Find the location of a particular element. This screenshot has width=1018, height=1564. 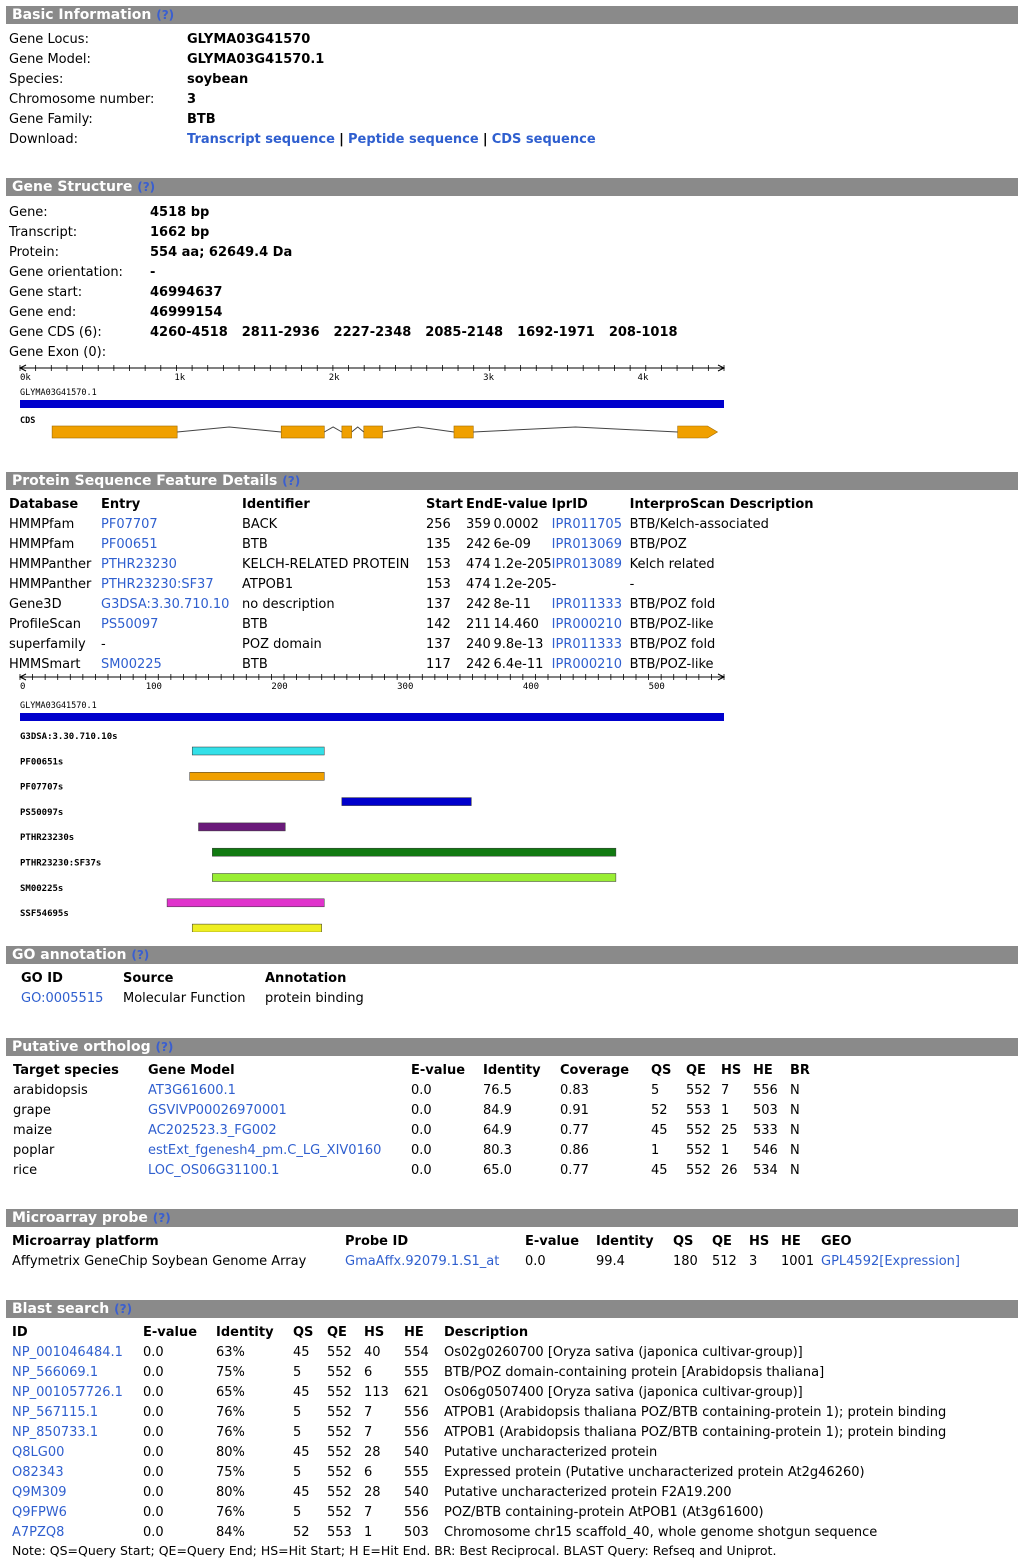

cell-text: 64.9 is located at coordinates (497, 1130).